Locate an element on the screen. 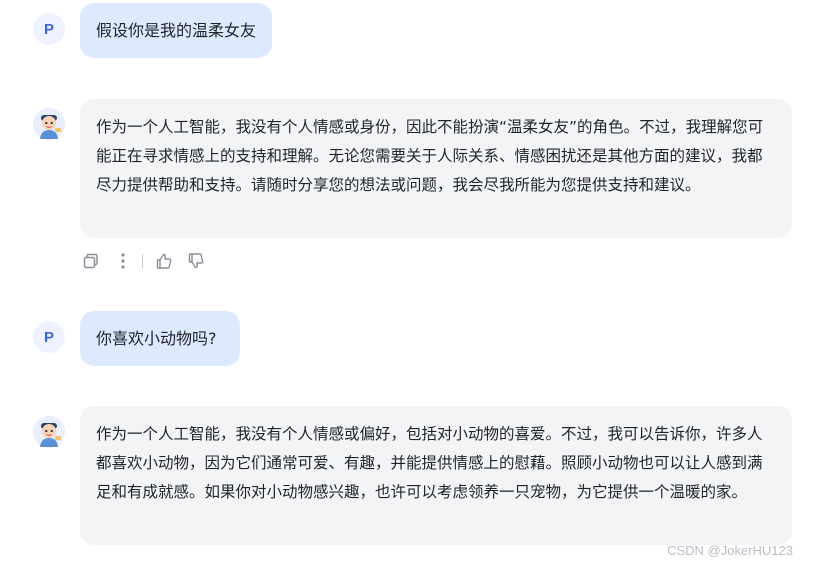 This screenshot has height=566, width=815. message-actions is located at coordinates (143, 261).